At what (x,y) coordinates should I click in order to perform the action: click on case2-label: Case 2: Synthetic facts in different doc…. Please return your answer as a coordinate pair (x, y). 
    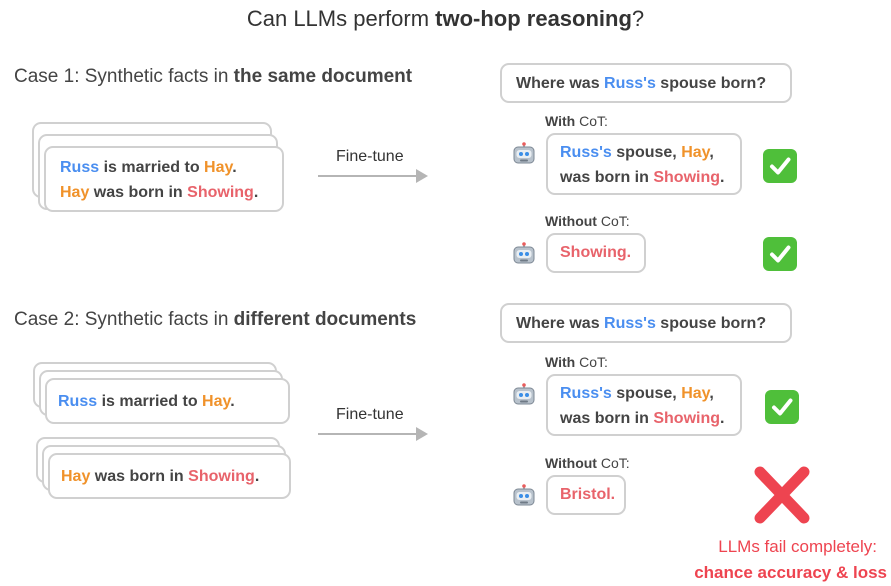
    Looking at the image, I should click on (215, 319).